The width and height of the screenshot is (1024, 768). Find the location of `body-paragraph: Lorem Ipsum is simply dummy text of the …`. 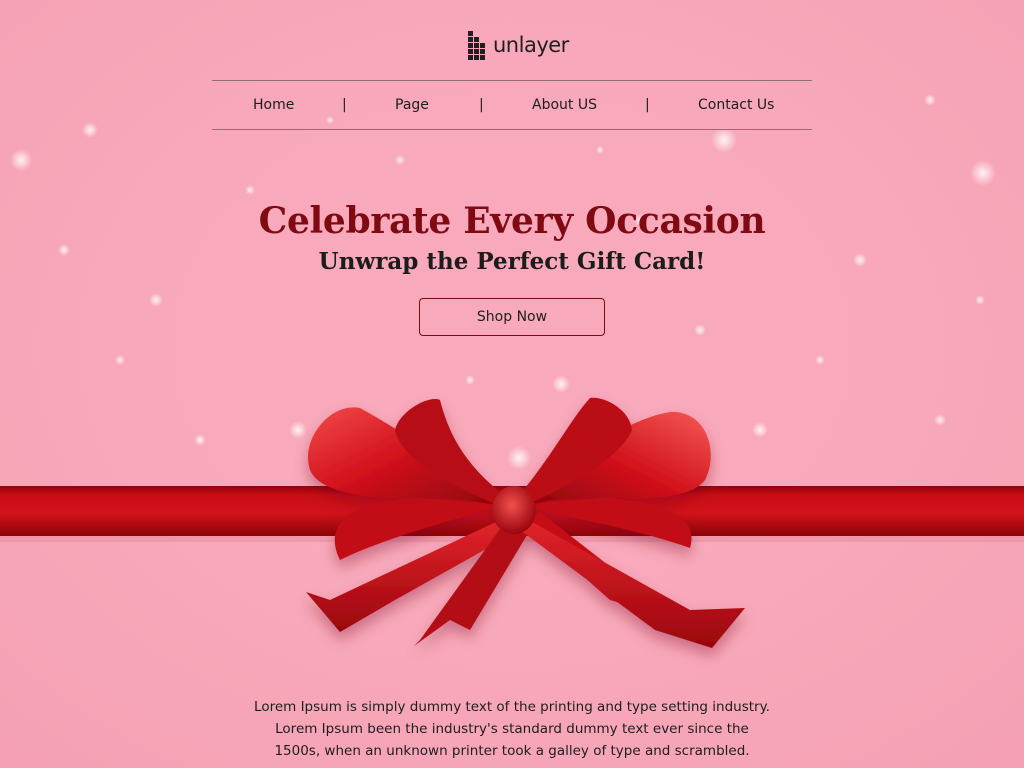

body-paragraph: Lorem Ipsum is simply dummy text of the … is located at coordinates (512, 729).